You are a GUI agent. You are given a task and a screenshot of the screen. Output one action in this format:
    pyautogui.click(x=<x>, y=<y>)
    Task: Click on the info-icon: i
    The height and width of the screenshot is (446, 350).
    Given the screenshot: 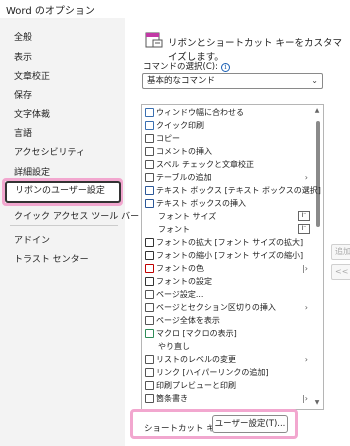 What is the action you would take?
    pyautogui.click(x=225, y=67)
    